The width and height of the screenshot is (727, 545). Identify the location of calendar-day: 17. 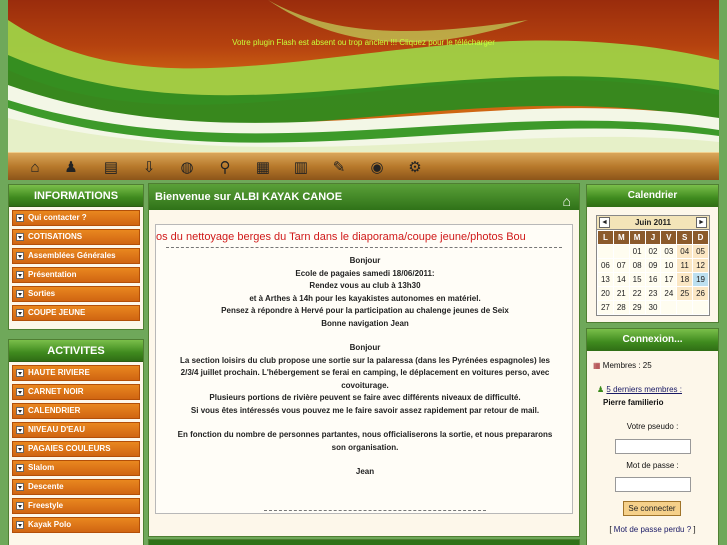
(669, 279).